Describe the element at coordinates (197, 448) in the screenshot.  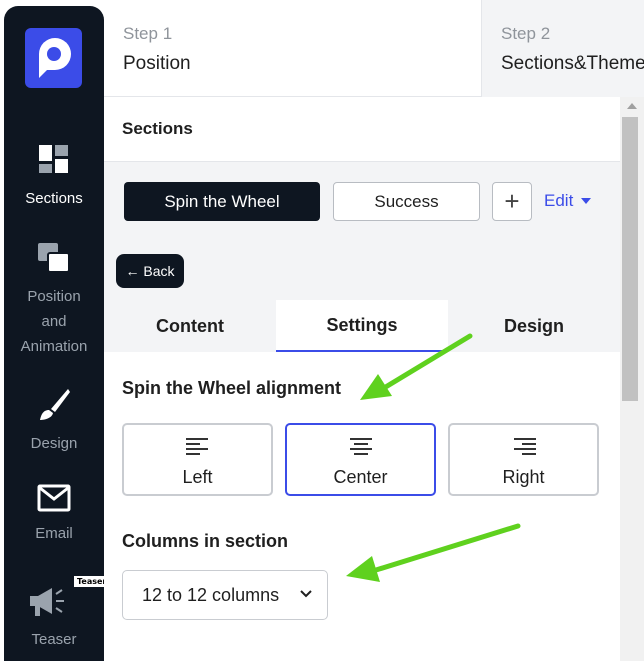
I see `align-left-icon` at that location.